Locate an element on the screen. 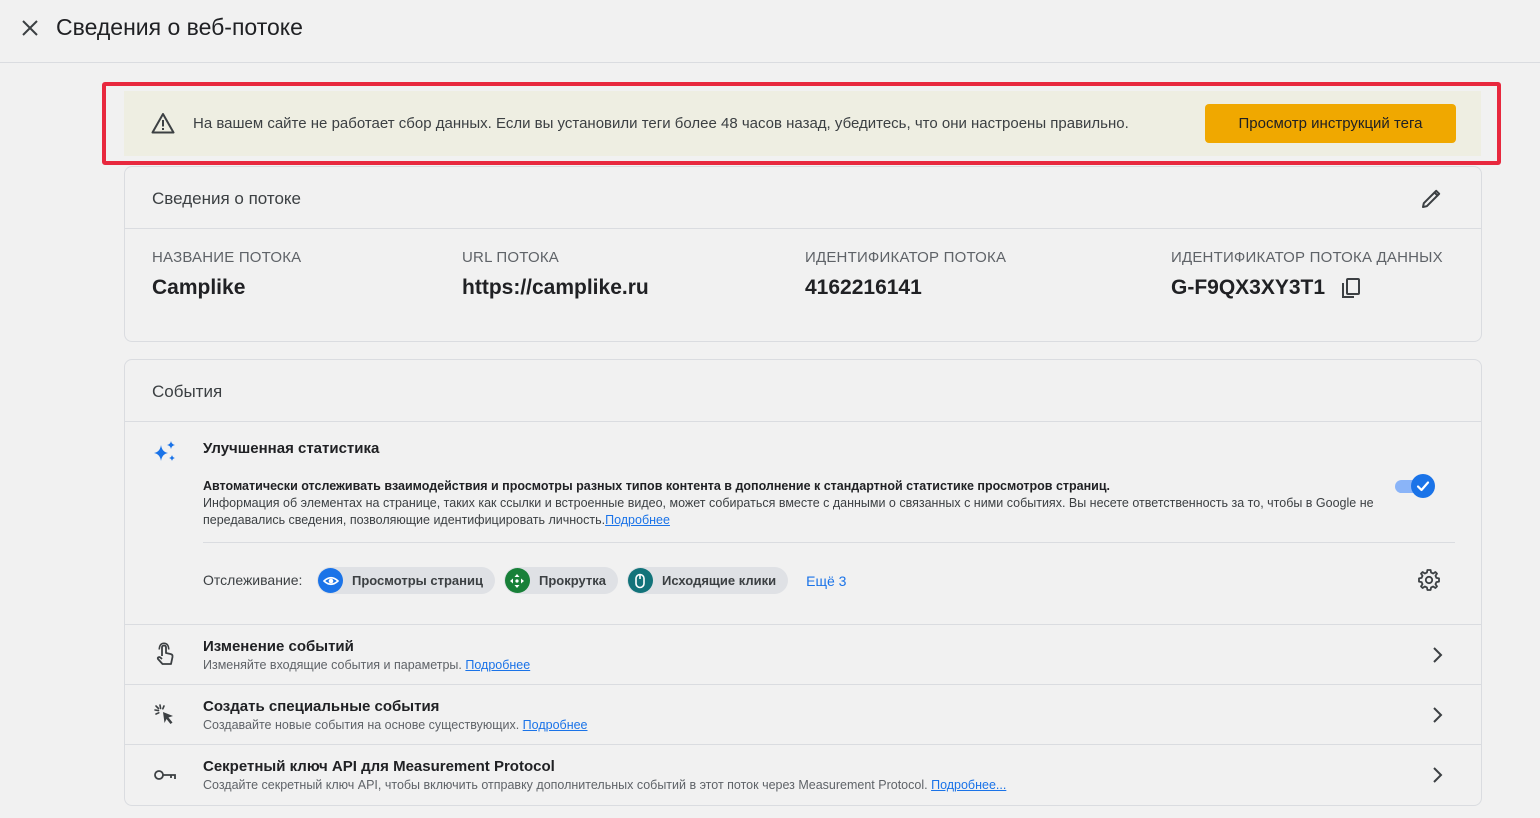 The image size is (1540, 818). scroll-icon is located at coordinates (517, 580).